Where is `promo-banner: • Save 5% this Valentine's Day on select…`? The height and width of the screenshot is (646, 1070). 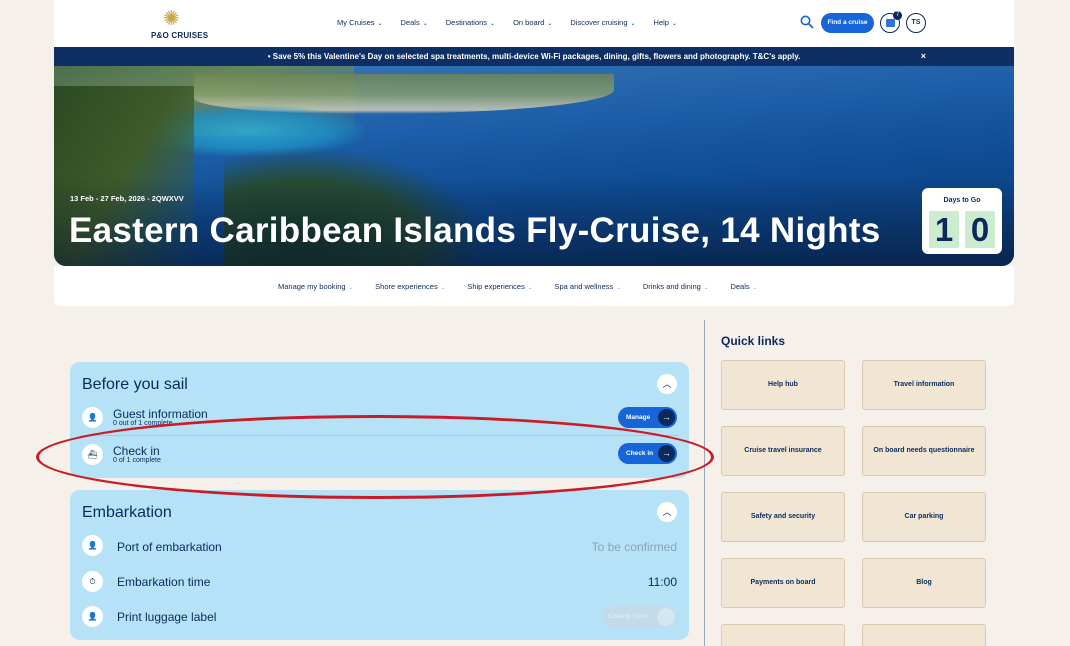
promo-banner: • Save 5% this Valentine's Day on select… is located at coordinates (534, 56).